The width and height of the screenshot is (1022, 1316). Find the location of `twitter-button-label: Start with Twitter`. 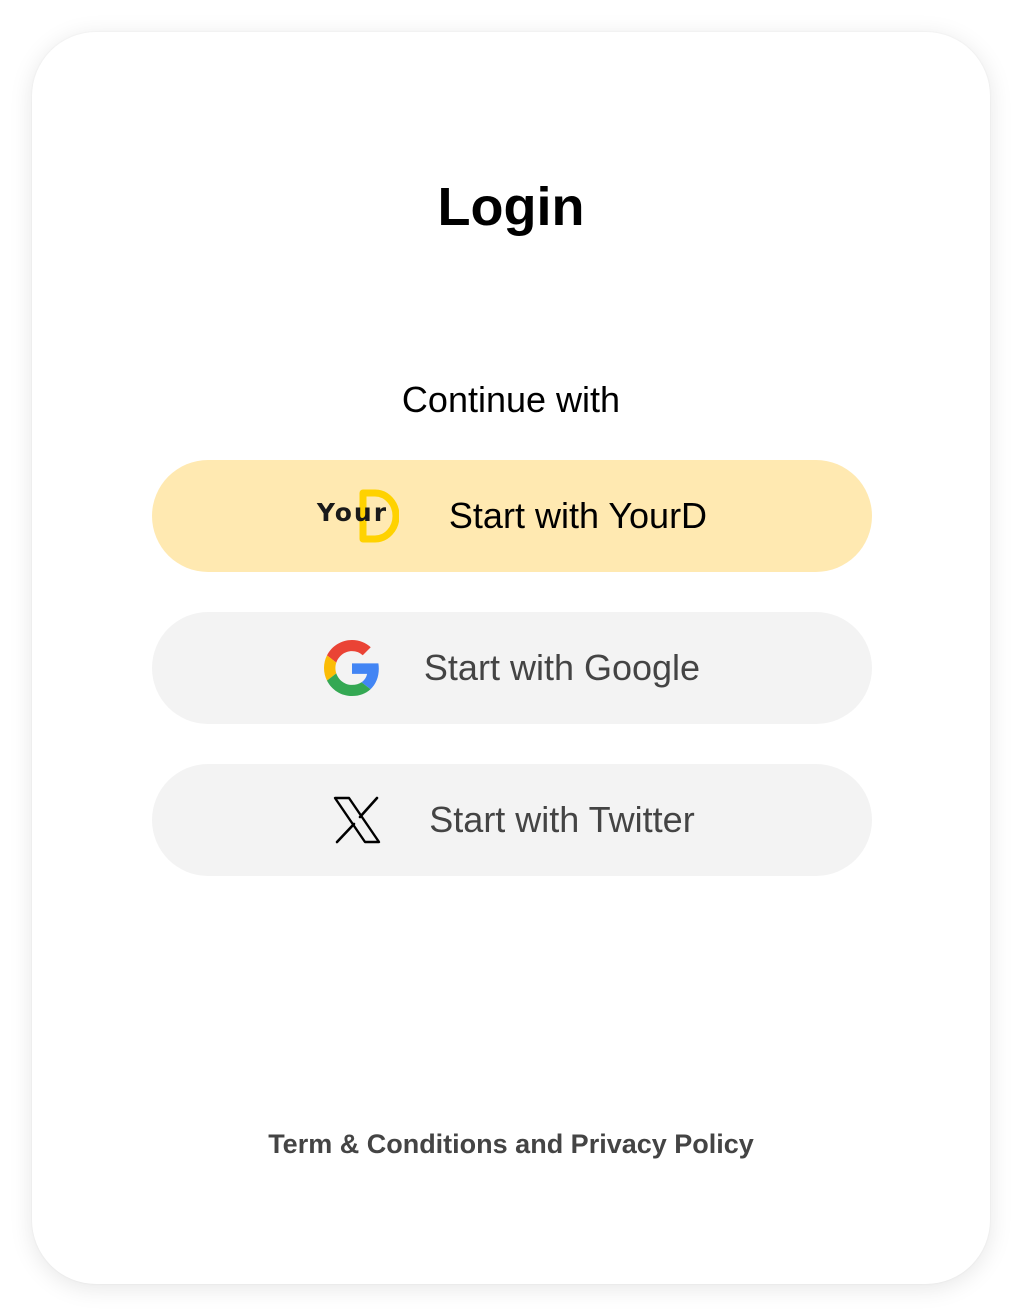

twitter-button-label: Start with Twitter is located at coordinates (562, 819).